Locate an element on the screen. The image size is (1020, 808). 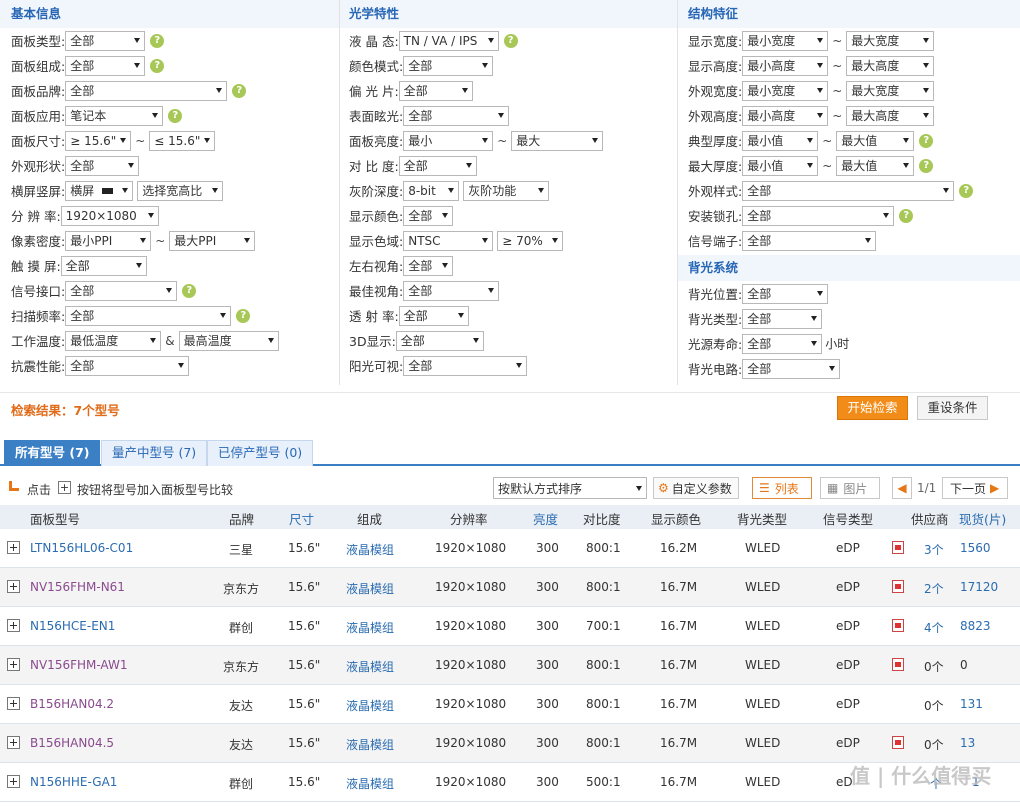
stock-link: 13 is located at coordinates (967, 743).